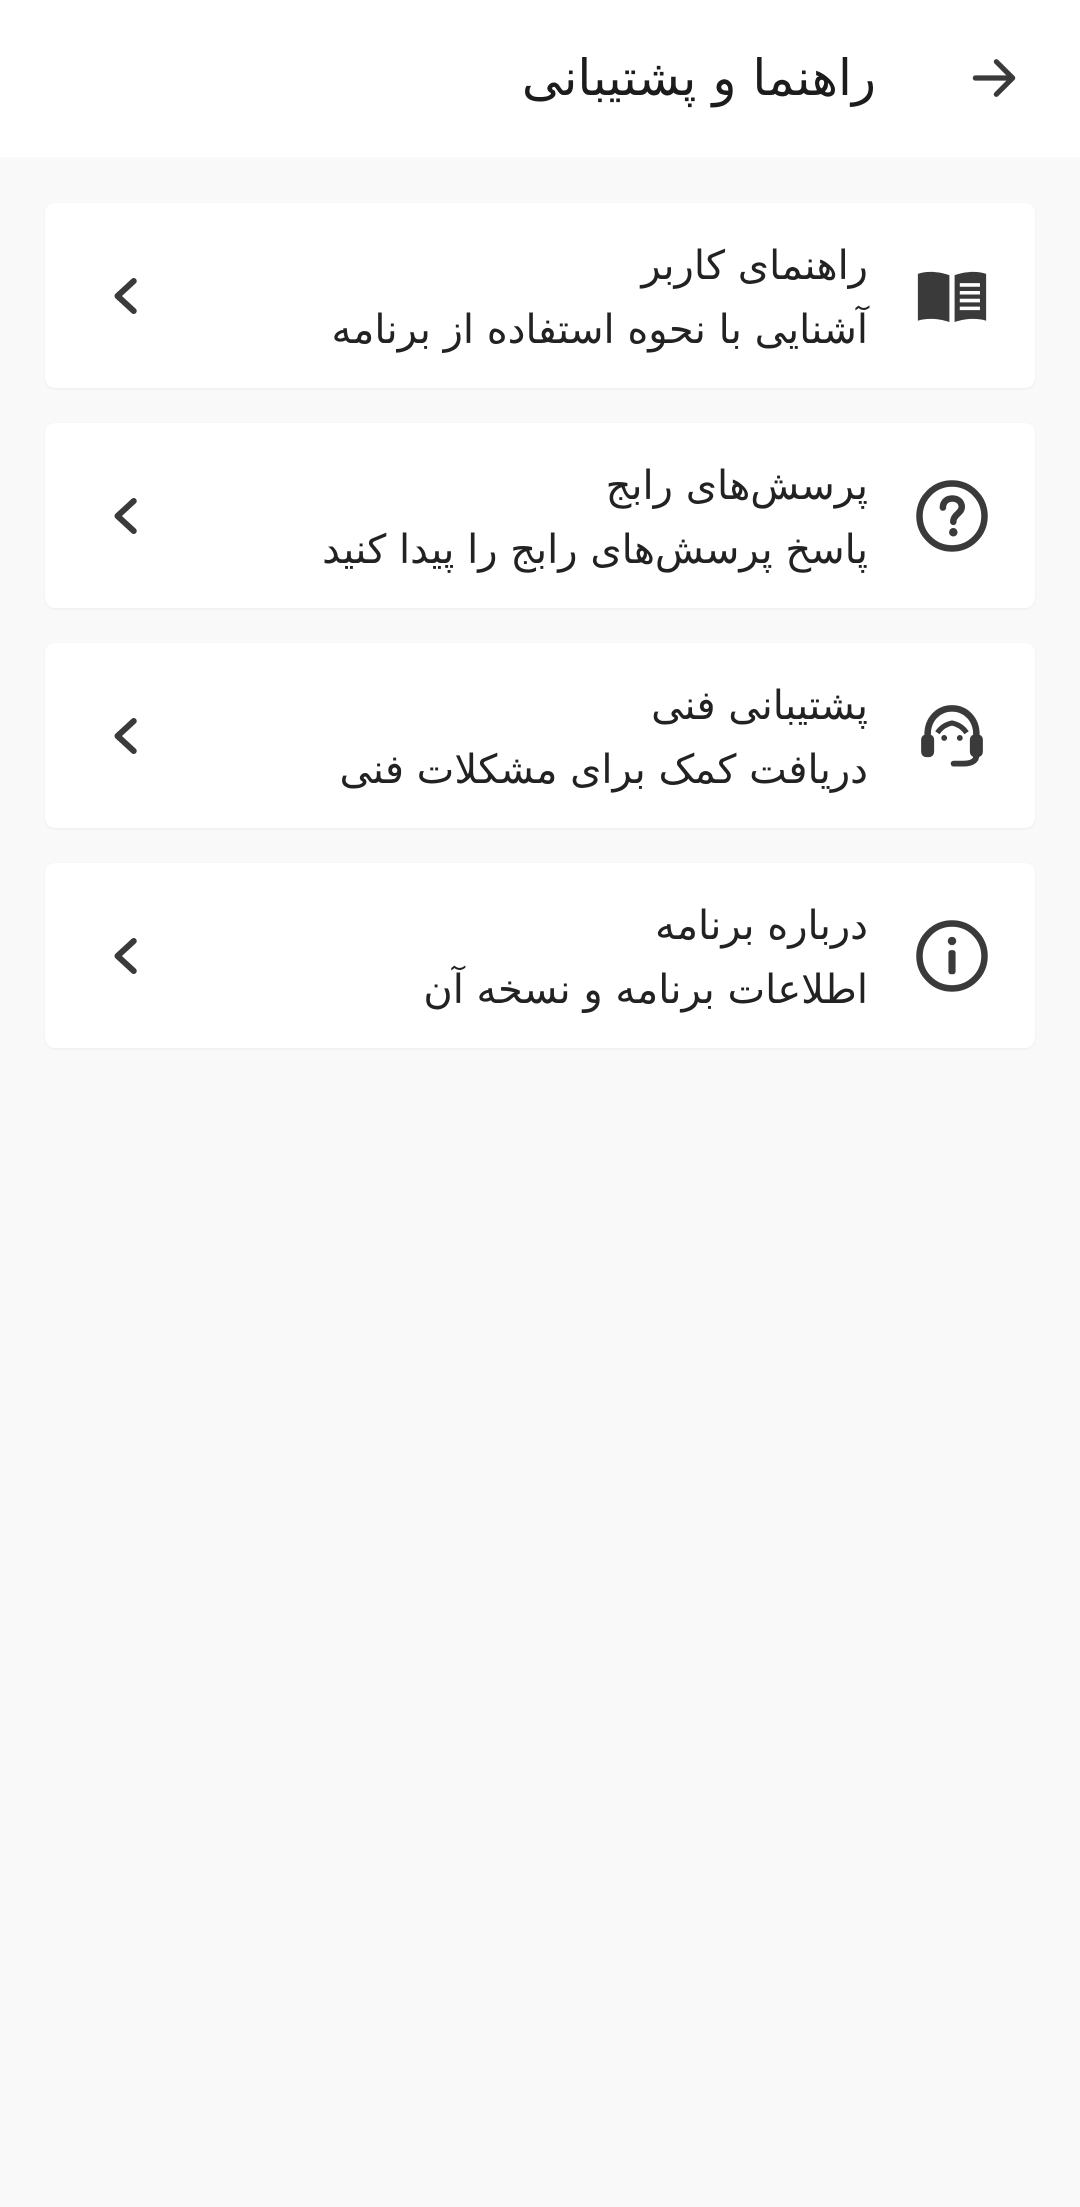  What do you see at coordinates (540, 735) in the screenshot?
I see `menu-item-technical-support: پشتیبانی فنی دریافت کمک برای مشکلات فنی` at bounding box center [540, 735].